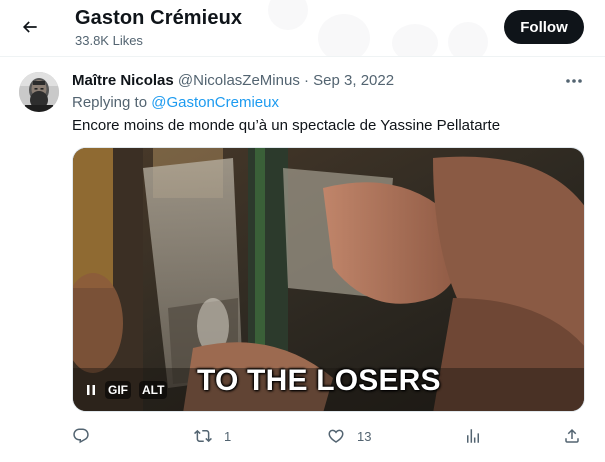 The image size is (605, 462). What do you see at coordinates (112, 102) in the screenshot?
I see `replying-to-prefix: Replying to` at bounding box center [112, 102].